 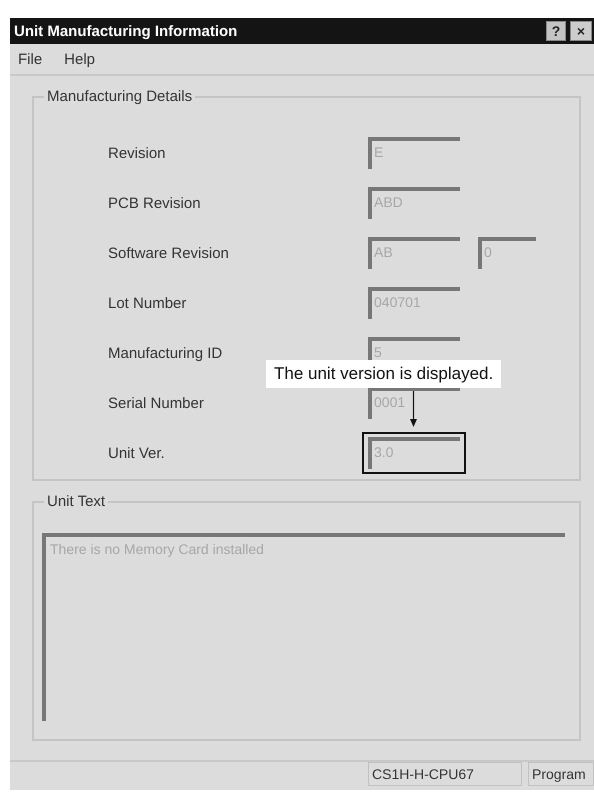 I want to click on field-label: Revision, so click(x=137, y=153).